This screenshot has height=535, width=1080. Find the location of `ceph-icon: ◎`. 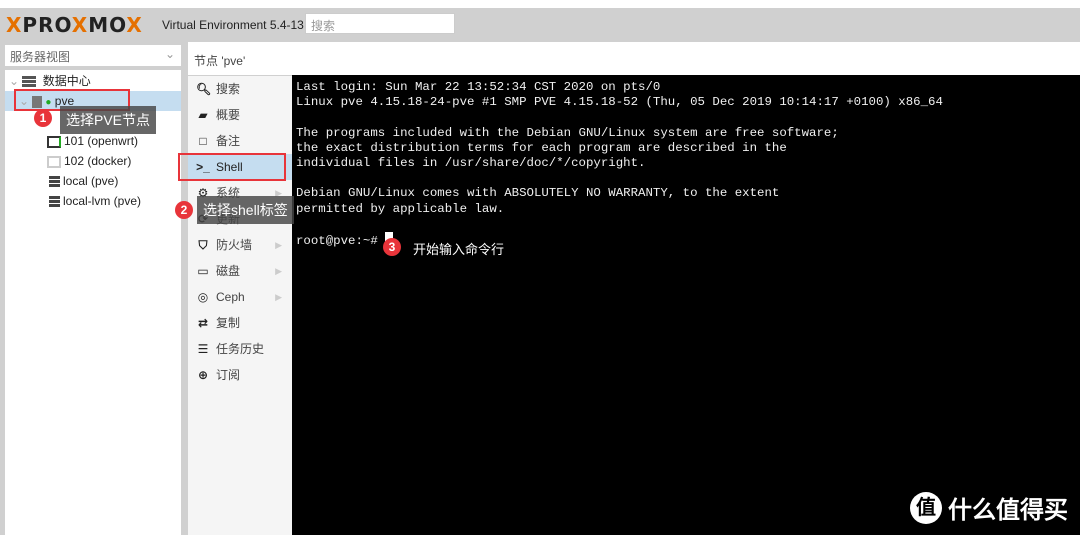

ceph-icon: ◎ is located at coordinates (203, 297).